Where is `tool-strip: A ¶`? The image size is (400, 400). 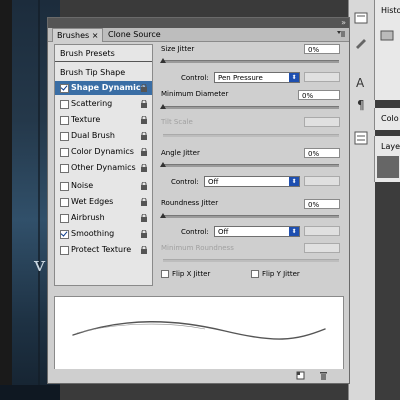 tool-strip: A ¶ is located at coordinates (361, 200).